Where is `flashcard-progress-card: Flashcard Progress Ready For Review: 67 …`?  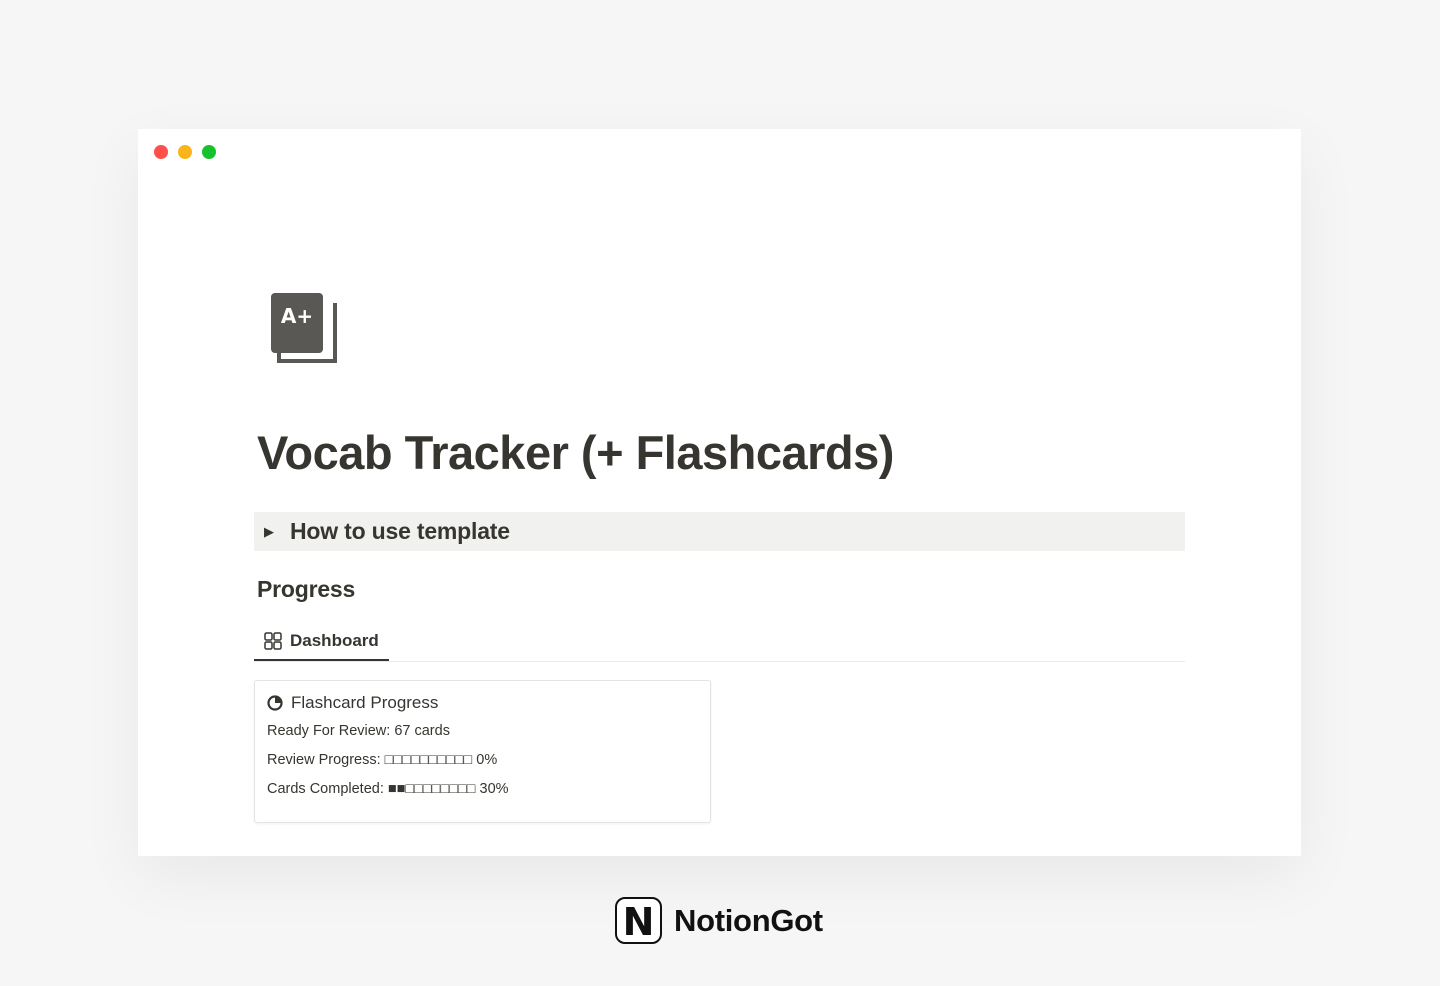
flashcard-progress-card: Flashcard Progress Ready For Review: 67 … is located at coordinates (482, 751).